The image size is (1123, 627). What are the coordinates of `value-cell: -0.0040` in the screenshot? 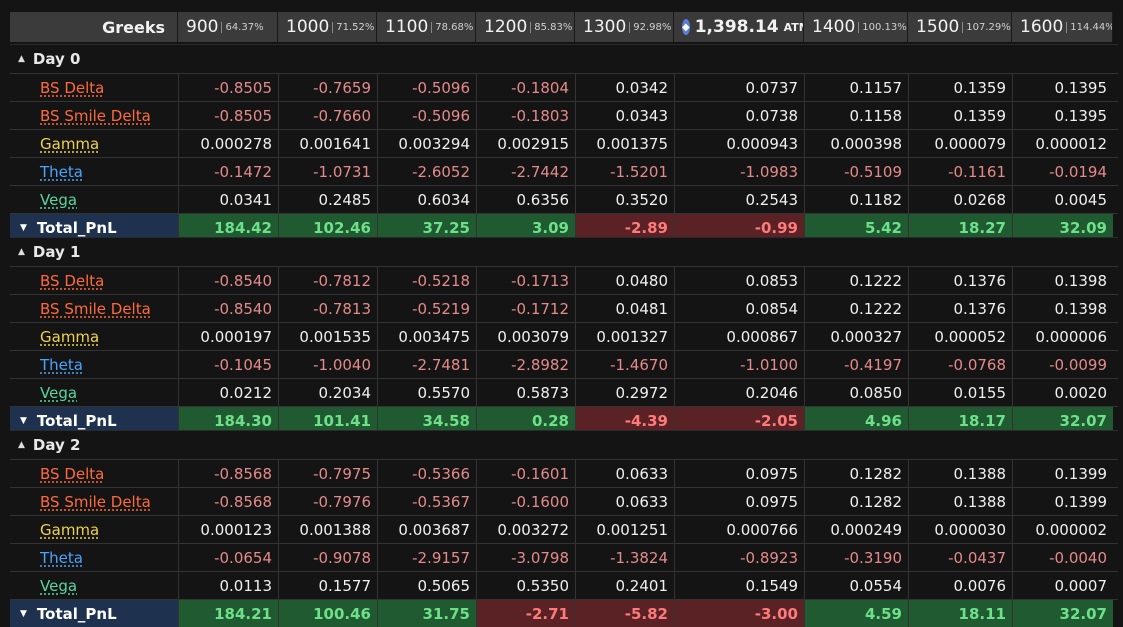 It's located at (1062, 557).